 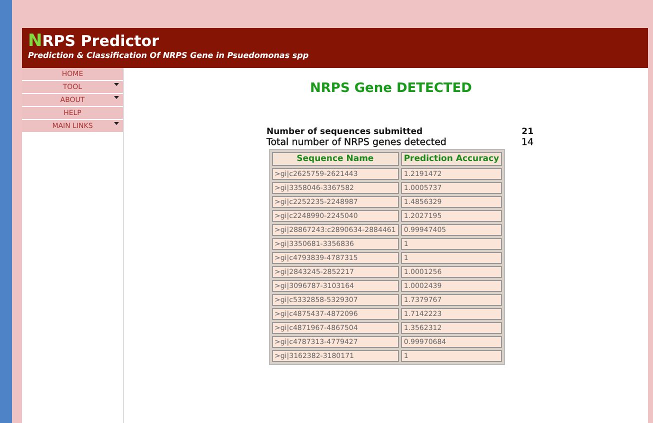 I want to click on summary-label: Total number of NRPS genes detected, so click(x=356, y=143).